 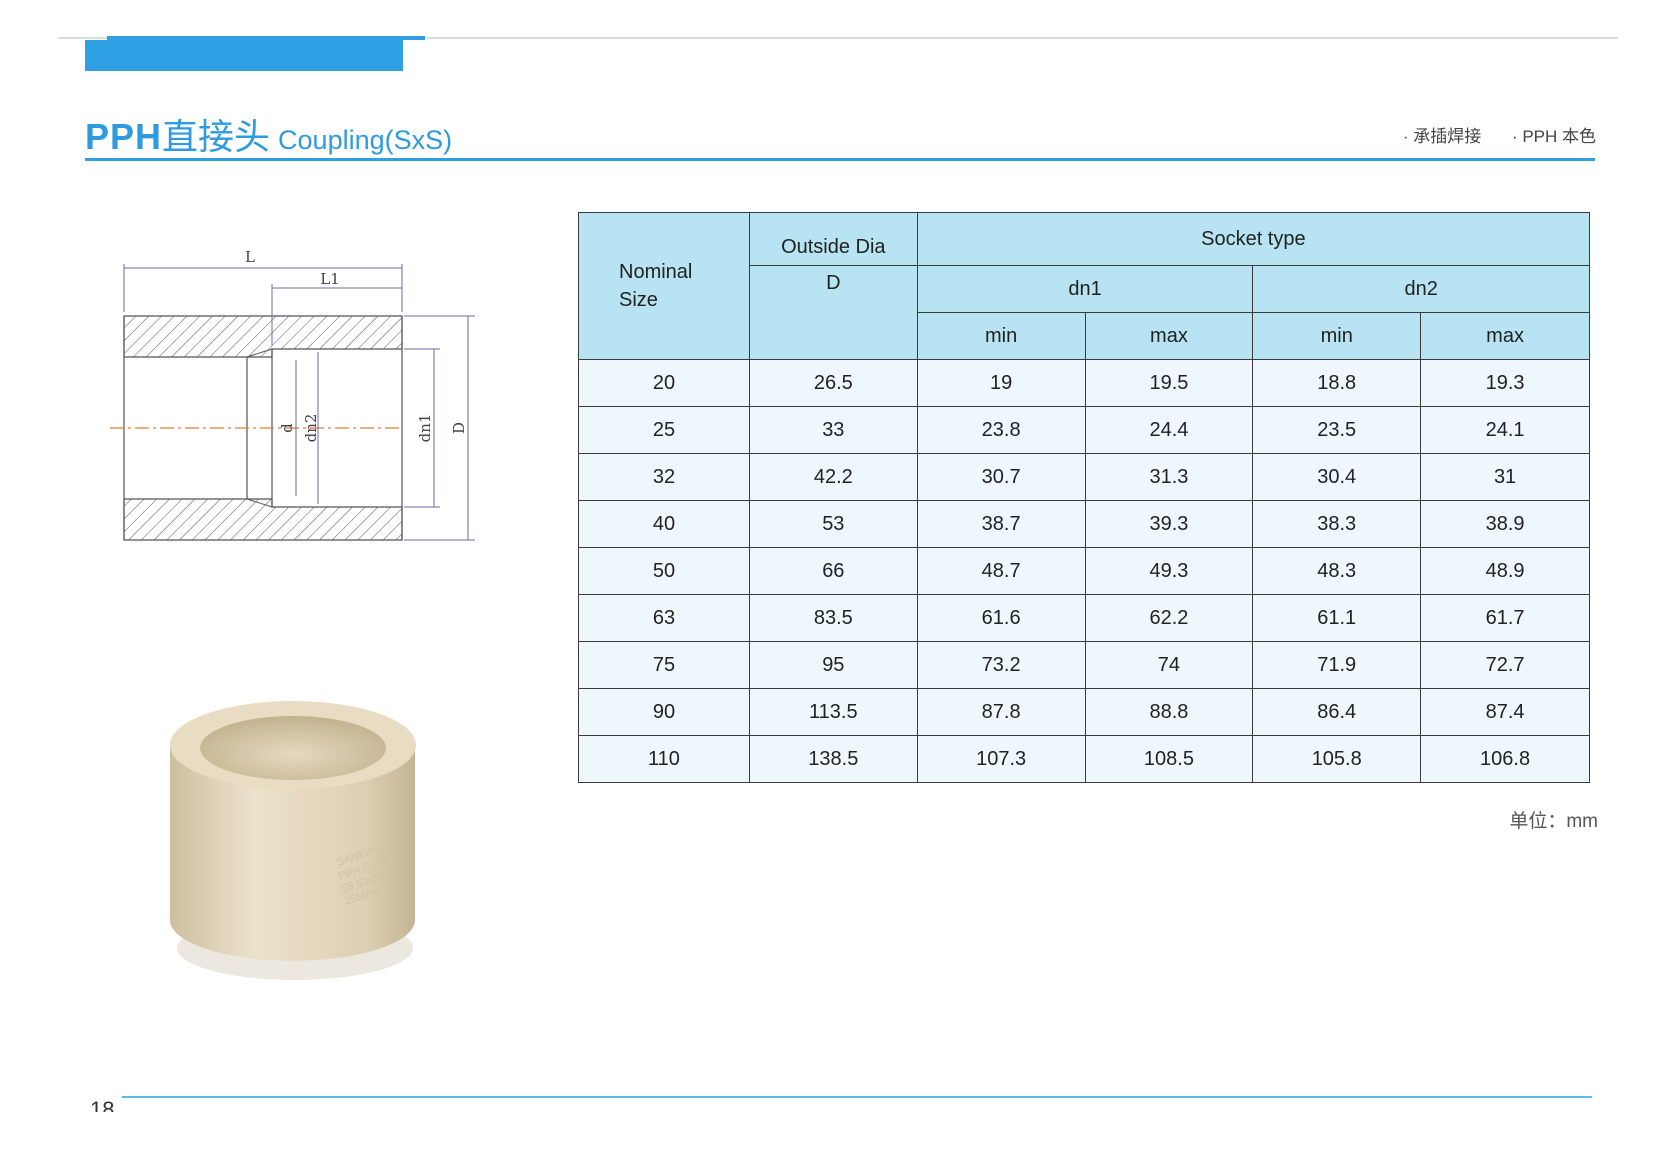 I want to click on page-title: PPH直接头 Coupling(SxS), so click(x=268, y=141).